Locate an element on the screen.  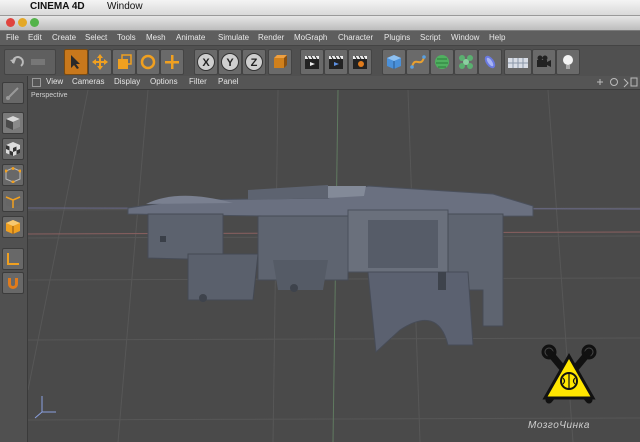
make-editable-button is located at coordinates (13, 93).